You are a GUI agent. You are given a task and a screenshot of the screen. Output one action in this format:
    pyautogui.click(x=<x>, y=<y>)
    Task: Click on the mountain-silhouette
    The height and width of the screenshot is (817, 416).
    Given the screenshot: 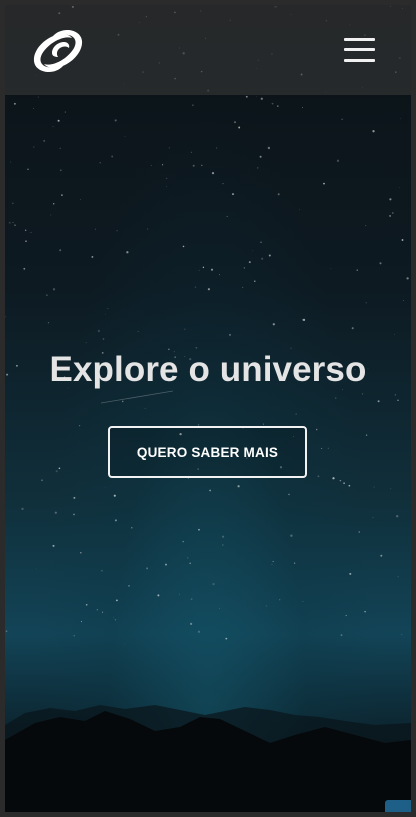 What is the action you would take?
    pyautogui.click(x=208, y=758)
    